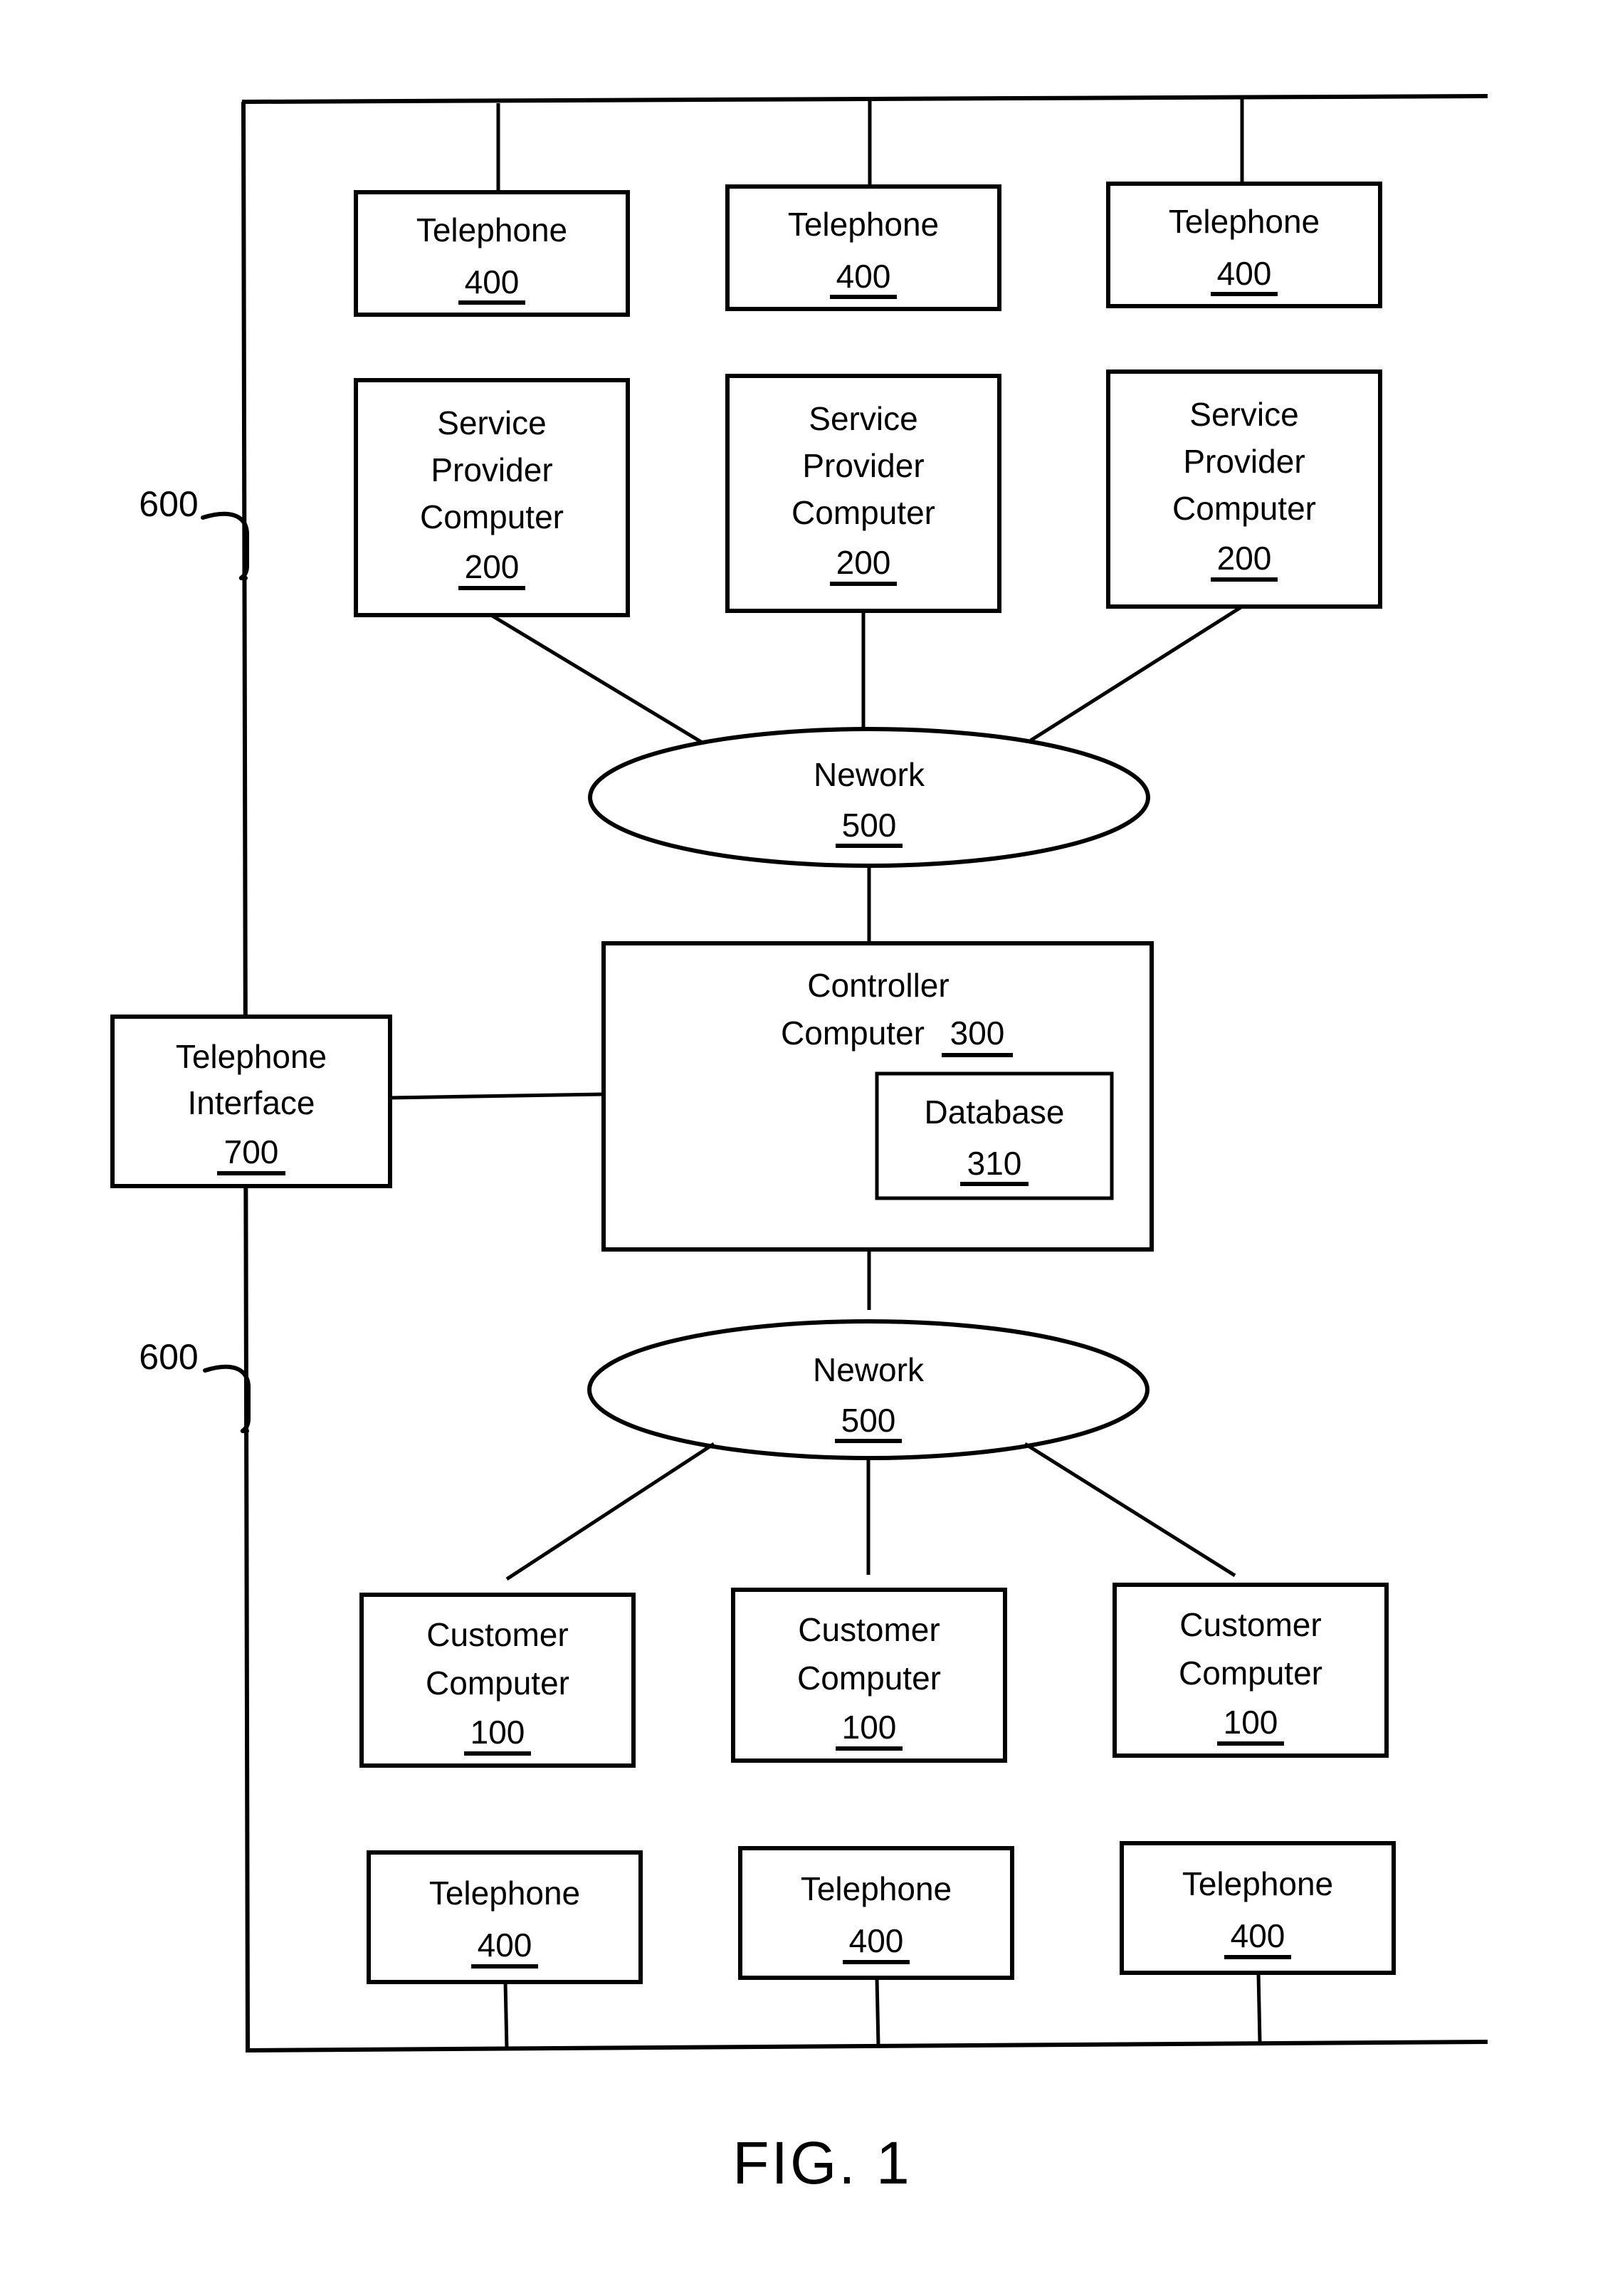  What do you see at coordinates (1244, 245) in the screenshot?
I see `node-telephone-top-3: Telephone 400` at bounding box center [1244, 245].